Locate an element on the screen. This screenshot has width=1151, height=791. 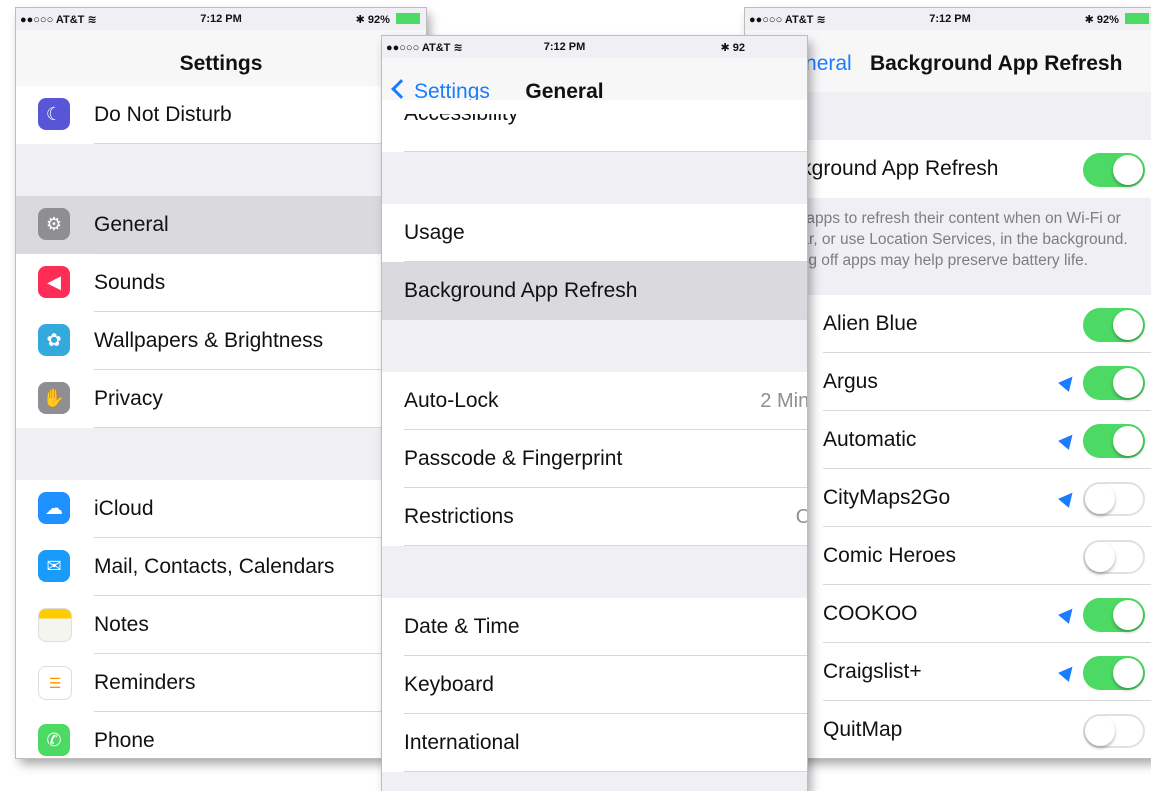
toggle-citymaps2go is located at coordinates (1114, 499).